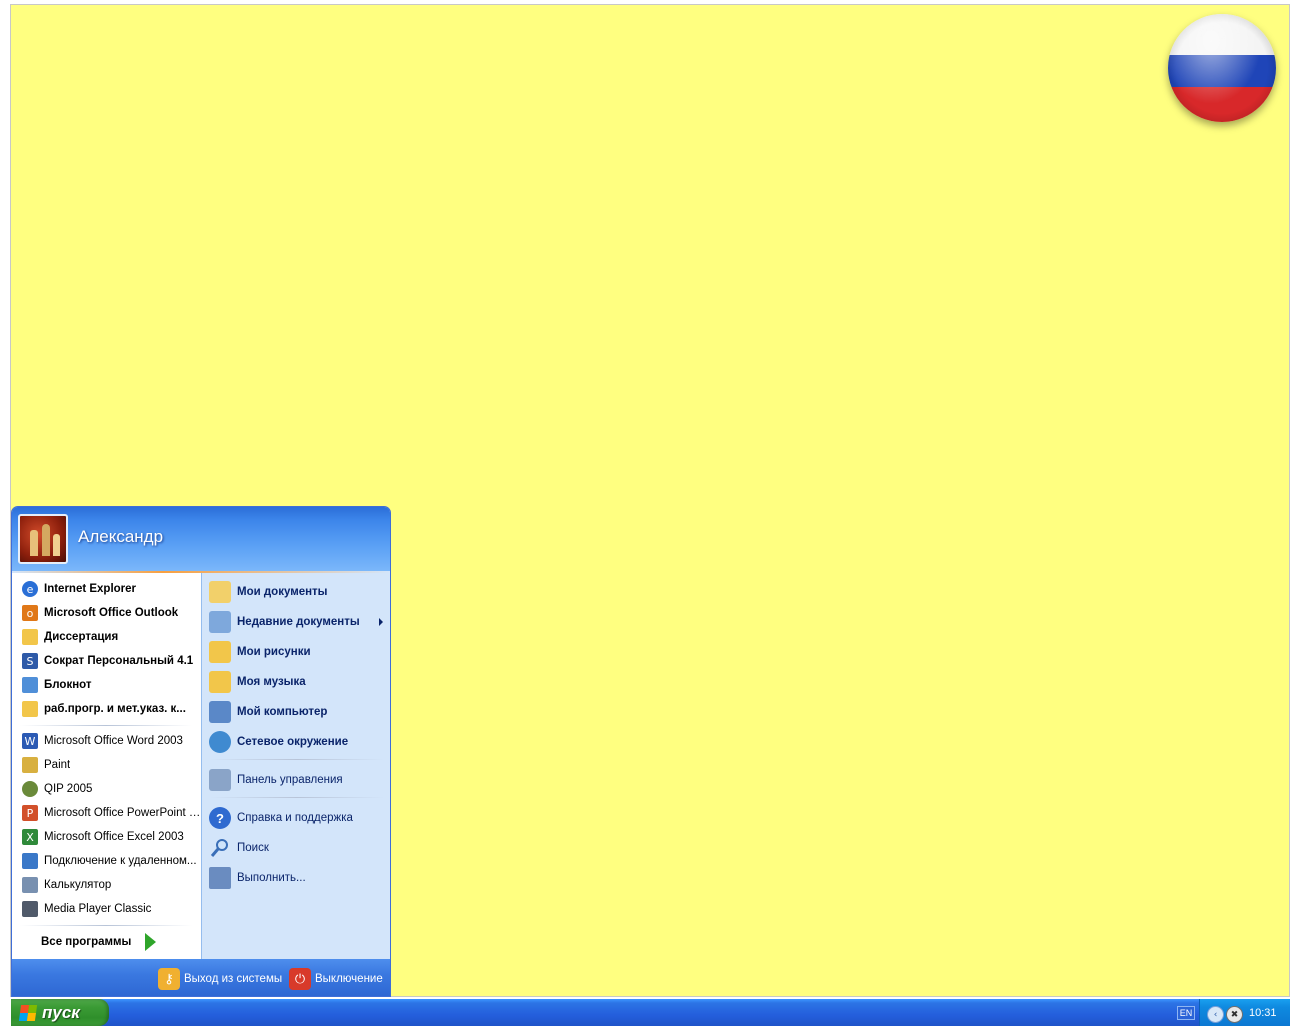 This screenshot has width=1293, height=1026. Describe the element at coordinates (30, 741) in the screenshot. I see `word-icon: W` at that location.